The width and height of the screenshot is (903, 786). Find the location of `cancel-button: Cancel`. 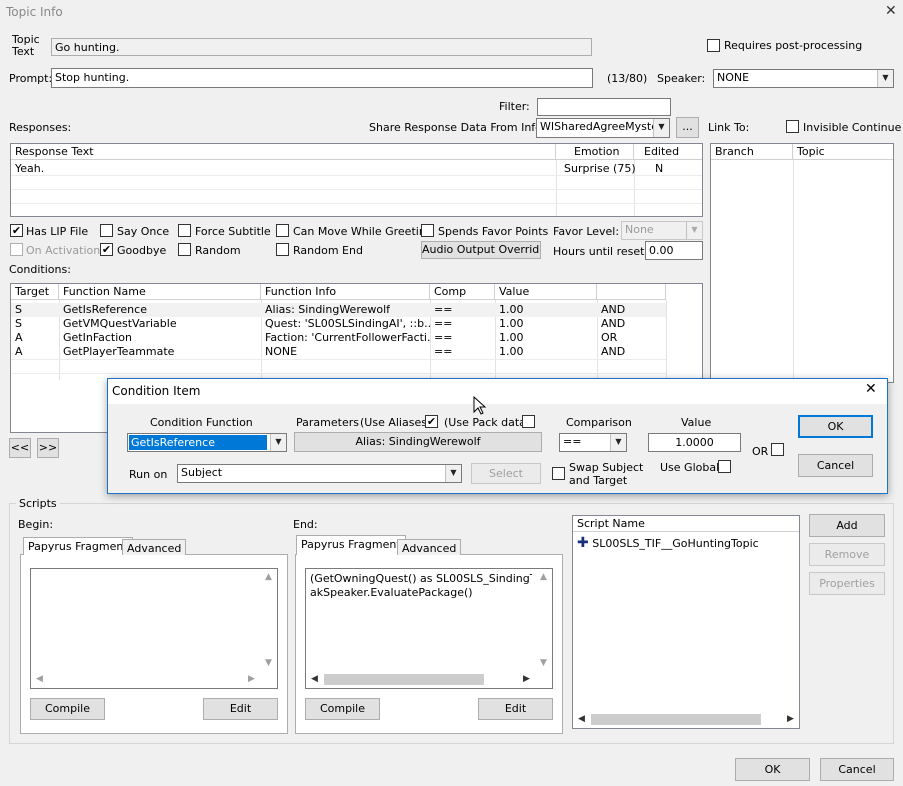

cancel-button: Cancel is located at coordinates (857, 769).